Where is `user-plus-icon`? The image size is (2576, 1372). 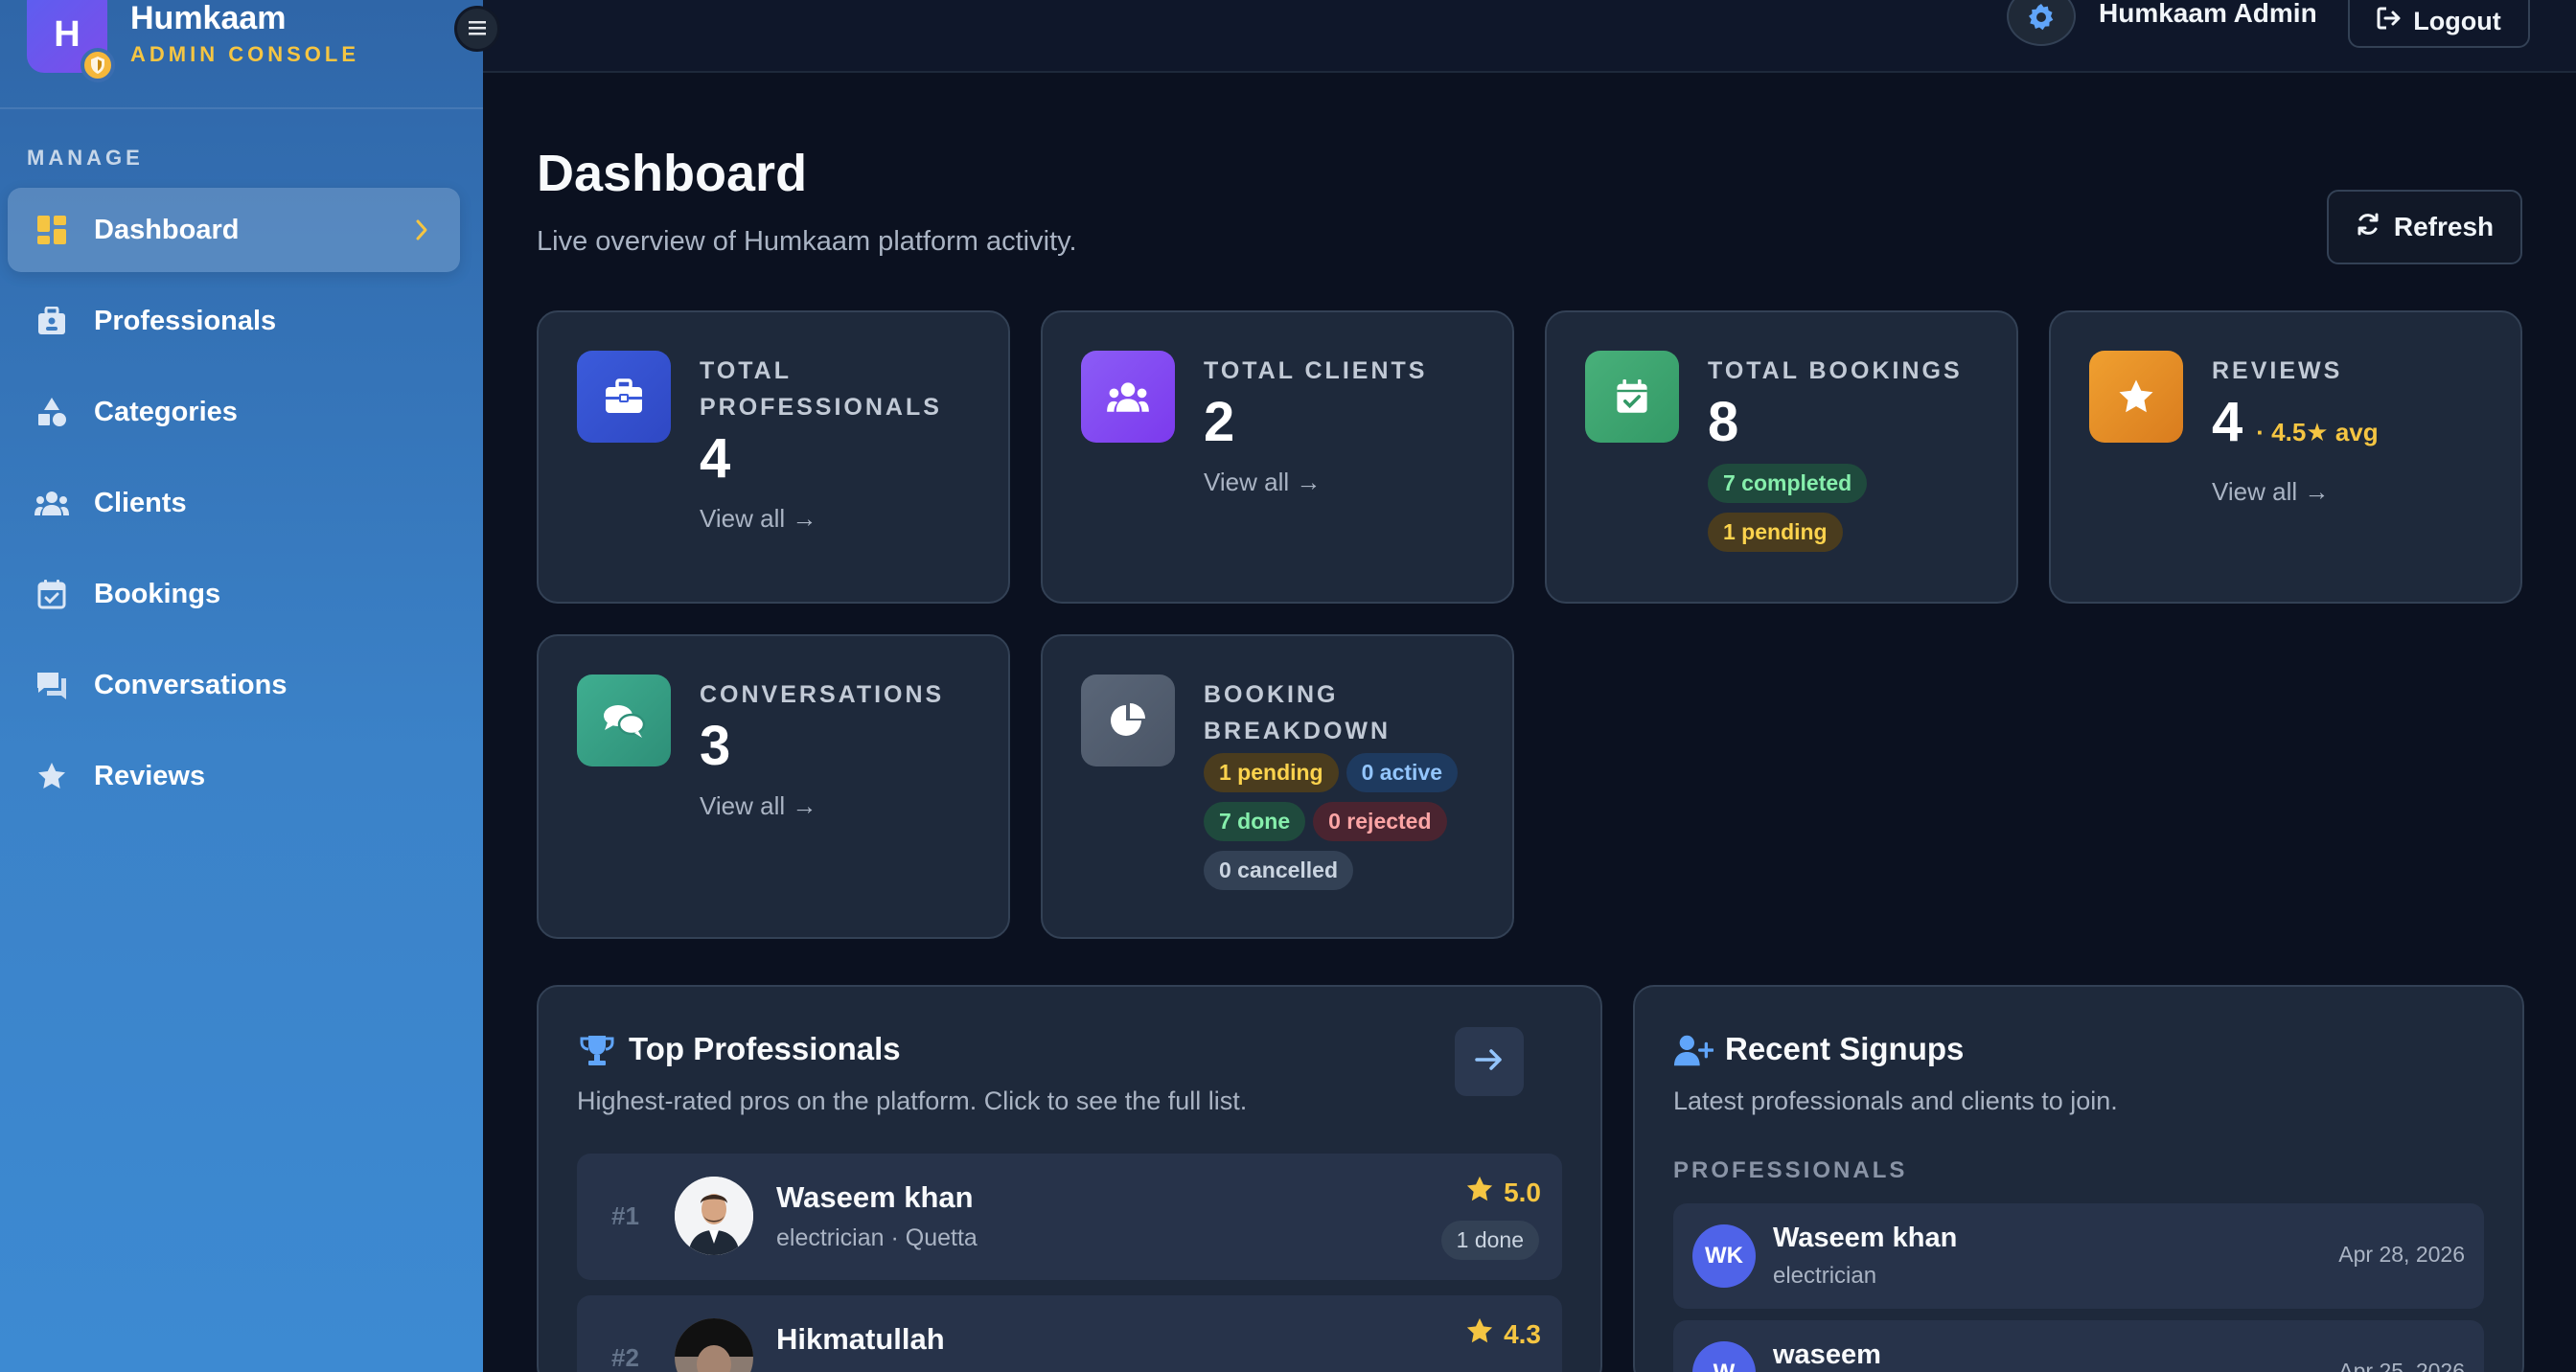 user-plus-icon is located at coordinates (1693, 1051).